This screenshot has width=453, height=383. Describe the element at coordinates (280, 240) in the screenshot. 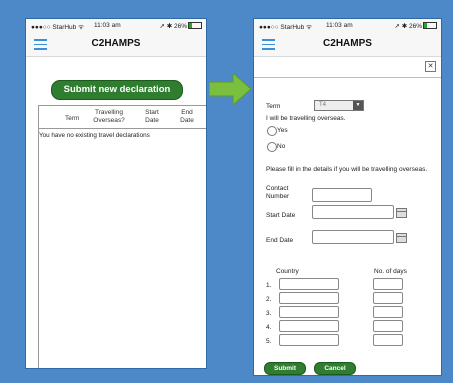

I see `end-date-label: End Date` at that location.